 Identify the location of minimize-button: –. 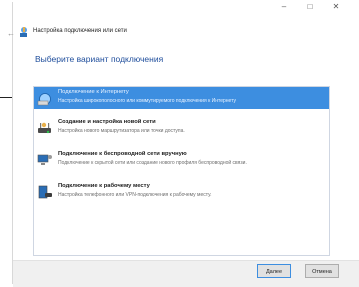
(284, 8).